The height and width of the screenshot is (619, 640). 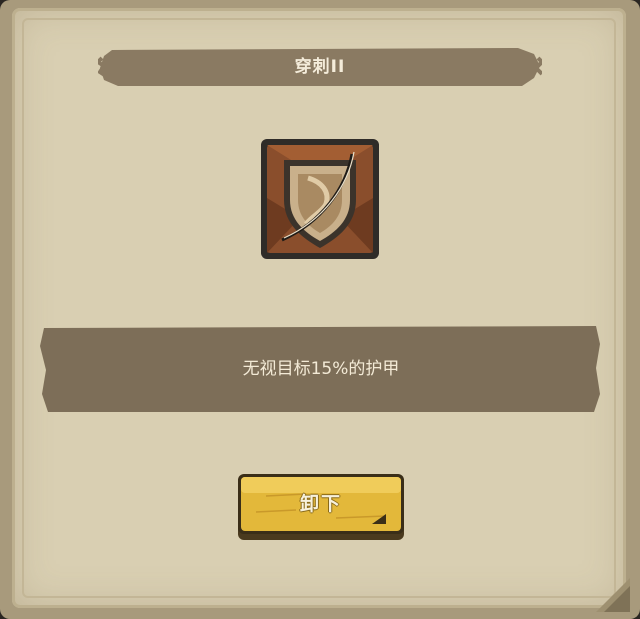 I want to click on skill-description: 无视目标15%的护甲, so click(x=321, y=369).